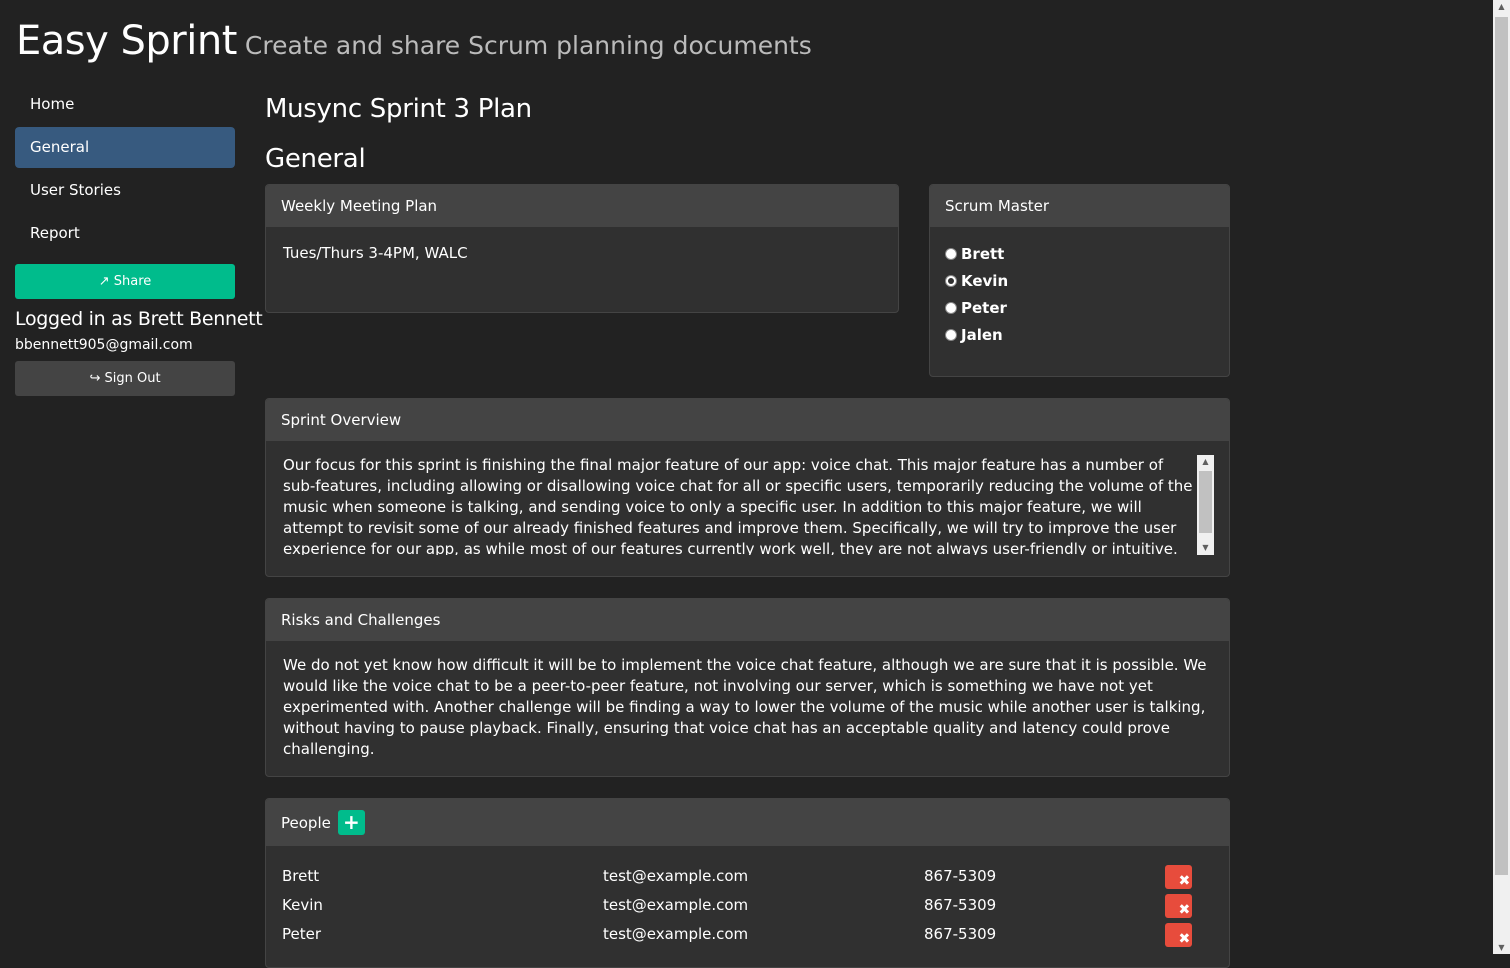 Image resolution: width=1510 pixels, height=968 pixels. I want to click on plan-title: Musync Sprint 3 Plan, so click(398, 109).